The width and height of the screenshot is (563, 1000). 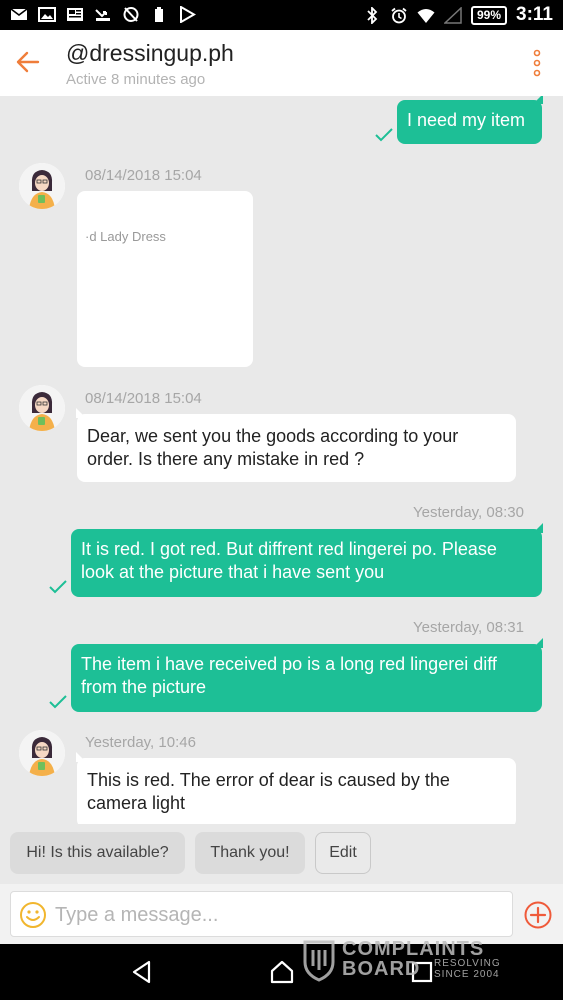 I want to click on watermark: COMPLAINTS BOARD RESOLVING SINCE 2004, so click(x=412, y=961).